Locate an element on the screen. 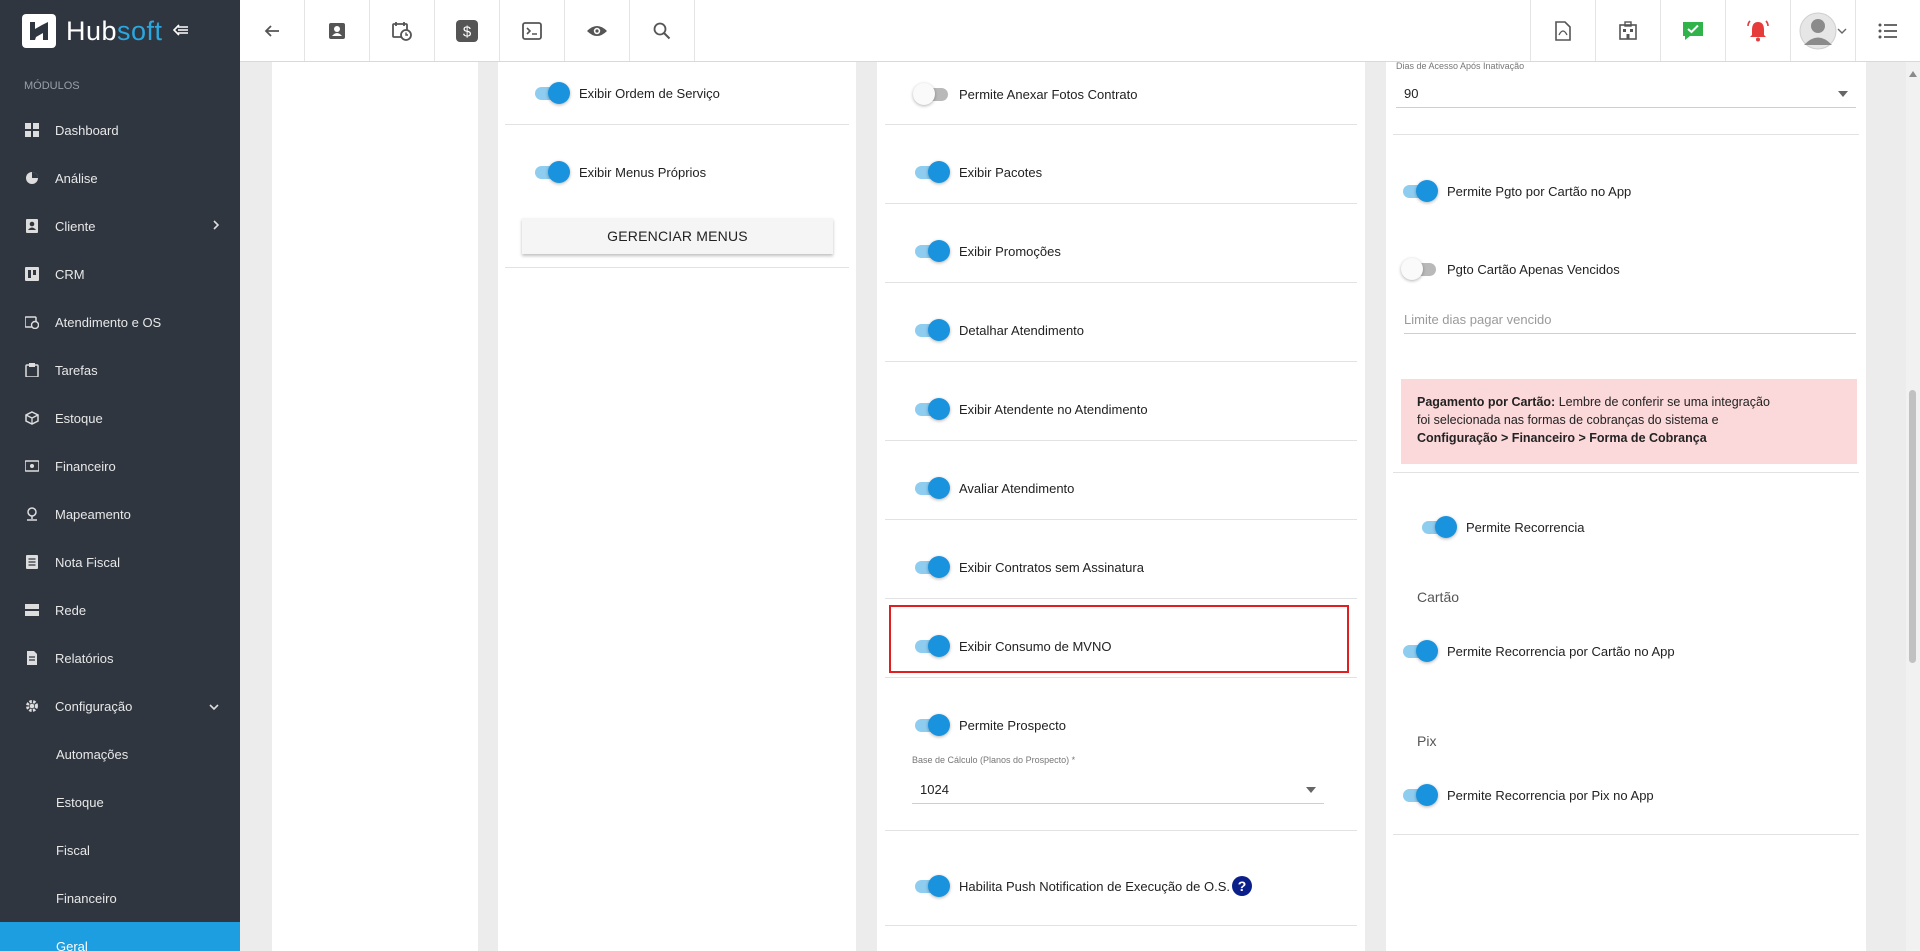 The width and height of the screenshot is (1920, 951). scroll-up-icon is located at coordinates (1913, 73).